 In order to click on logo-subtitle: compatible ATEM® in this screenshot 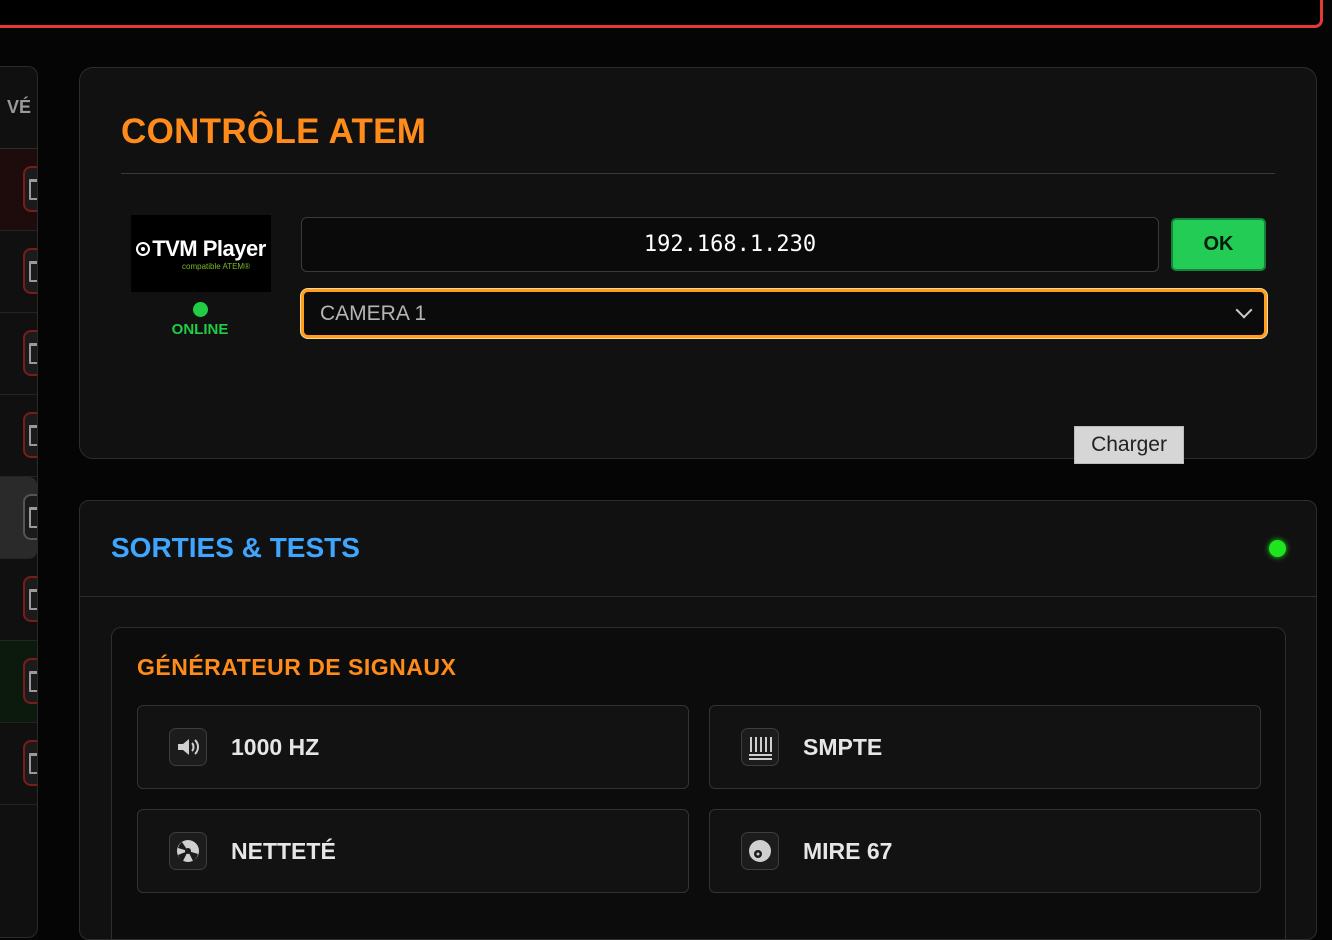, I will do `click(216, 266)`.